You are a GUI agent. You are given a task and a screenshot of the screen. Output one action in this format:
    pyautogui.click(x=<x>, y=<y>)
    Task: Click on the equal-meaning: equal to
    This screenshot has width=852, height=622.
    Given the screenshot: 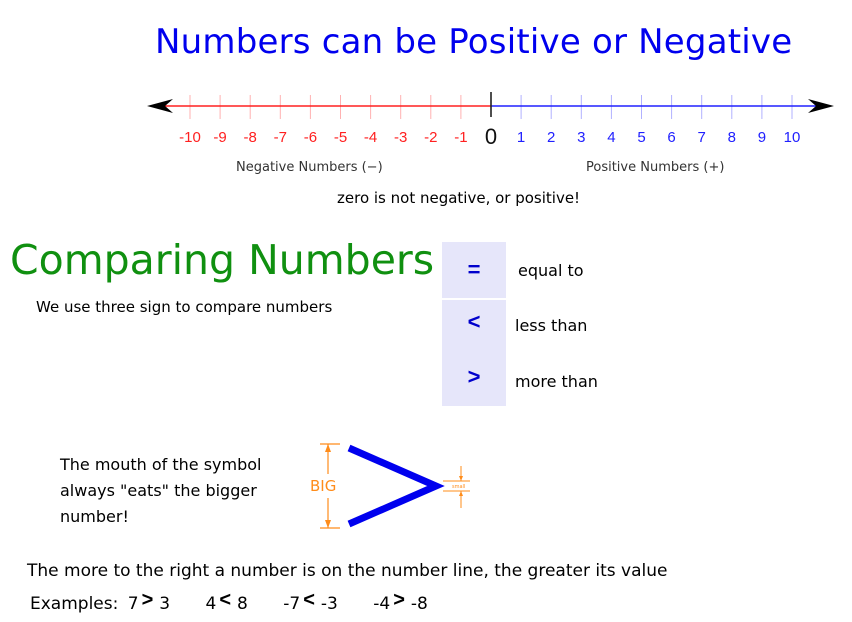 What is the action you would take?
    pyautogui.click(x=551, y=270)
    